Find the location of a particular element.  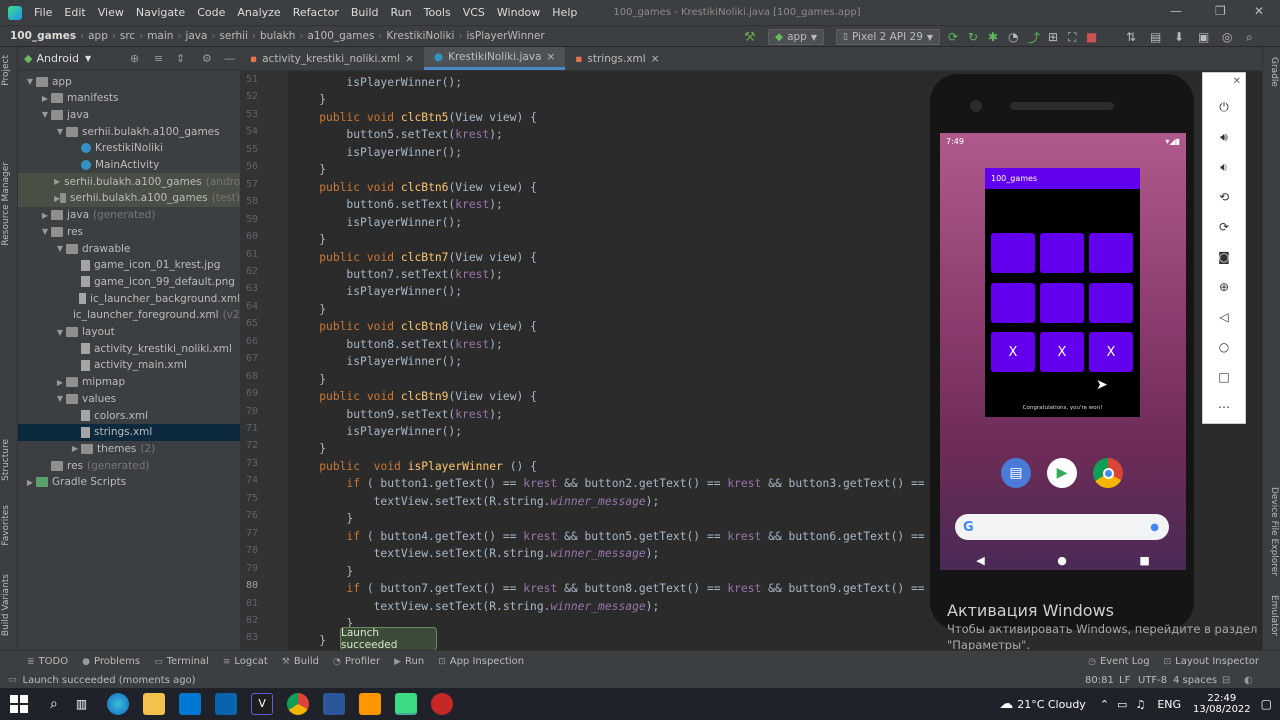

structure-tool-tab: Structure is located at coordinates (6, 460).